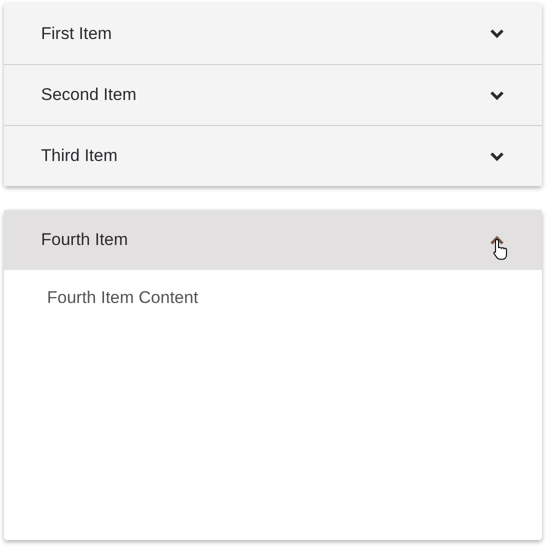 The width and height of the screenshot is (546, 552). Describe the element at coordinates (501, 249) in the screenshot. I see `hand-cursor-icon` at that location.